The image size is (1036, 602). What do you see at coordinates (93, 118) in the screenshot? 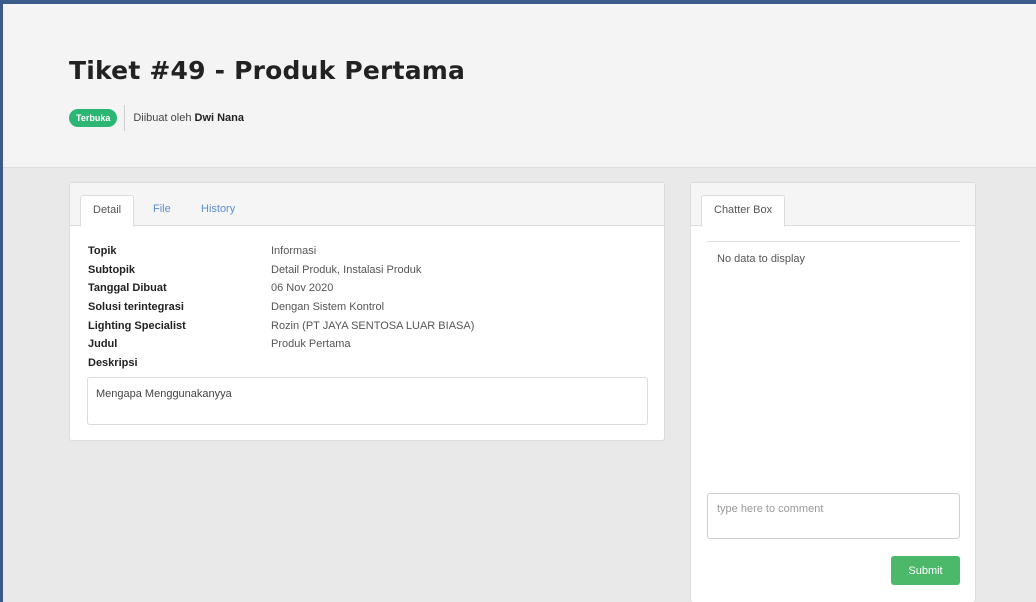
I see `status-badge: Terbuka` at bounding box center [93, 118].